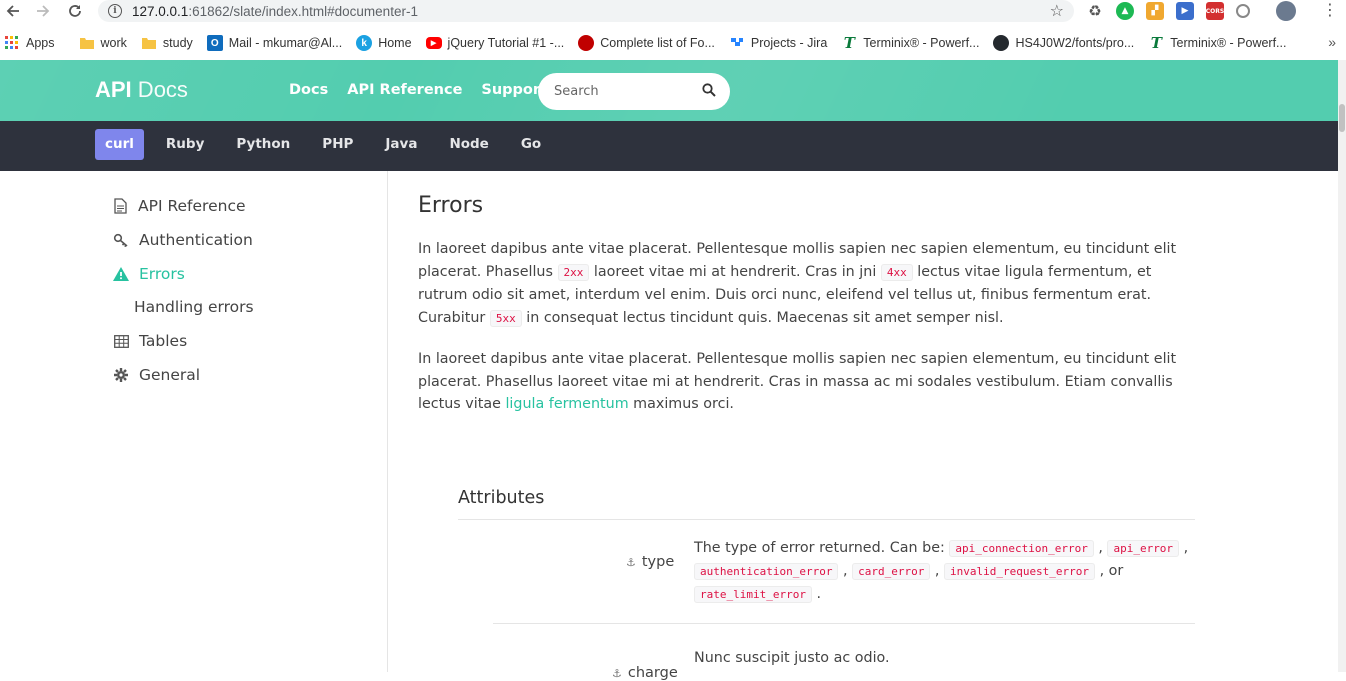 This screenshot has height=681, width=1346. I want to click on search-input, so click(624, 91).